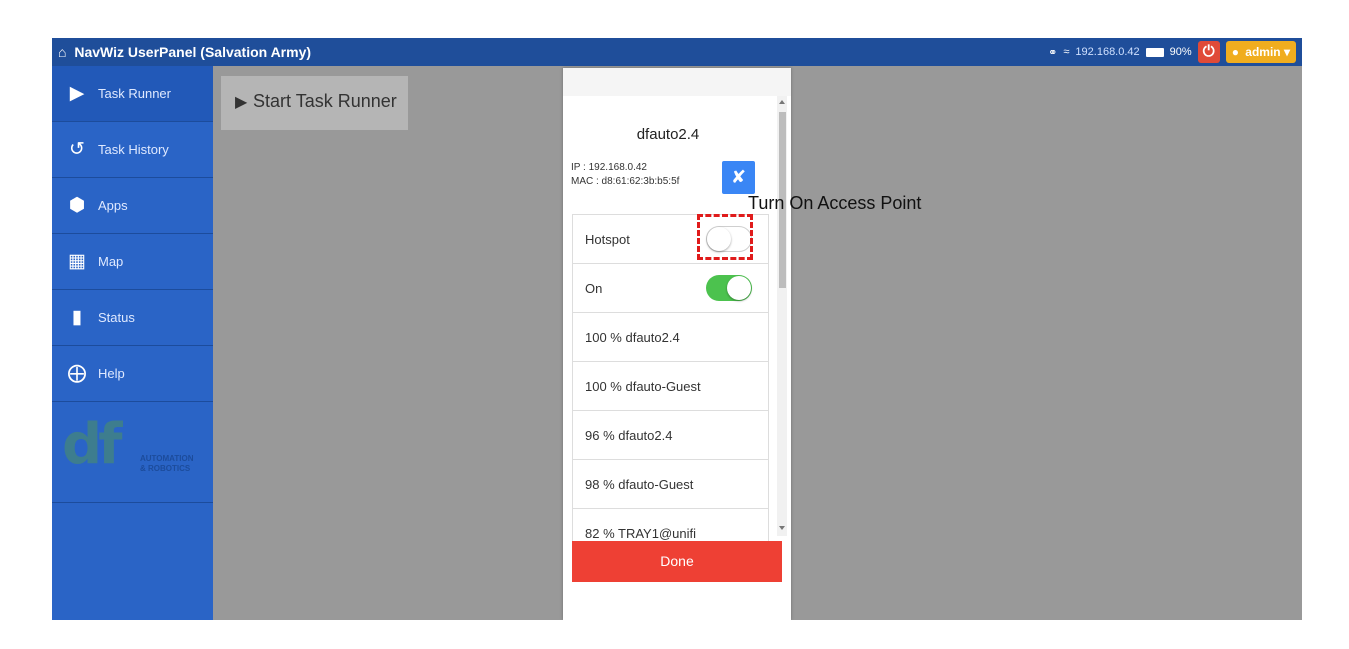  I want to click on brand: ⌂ NavWiz UserPanel (Salvation Army), so click(184, 52).